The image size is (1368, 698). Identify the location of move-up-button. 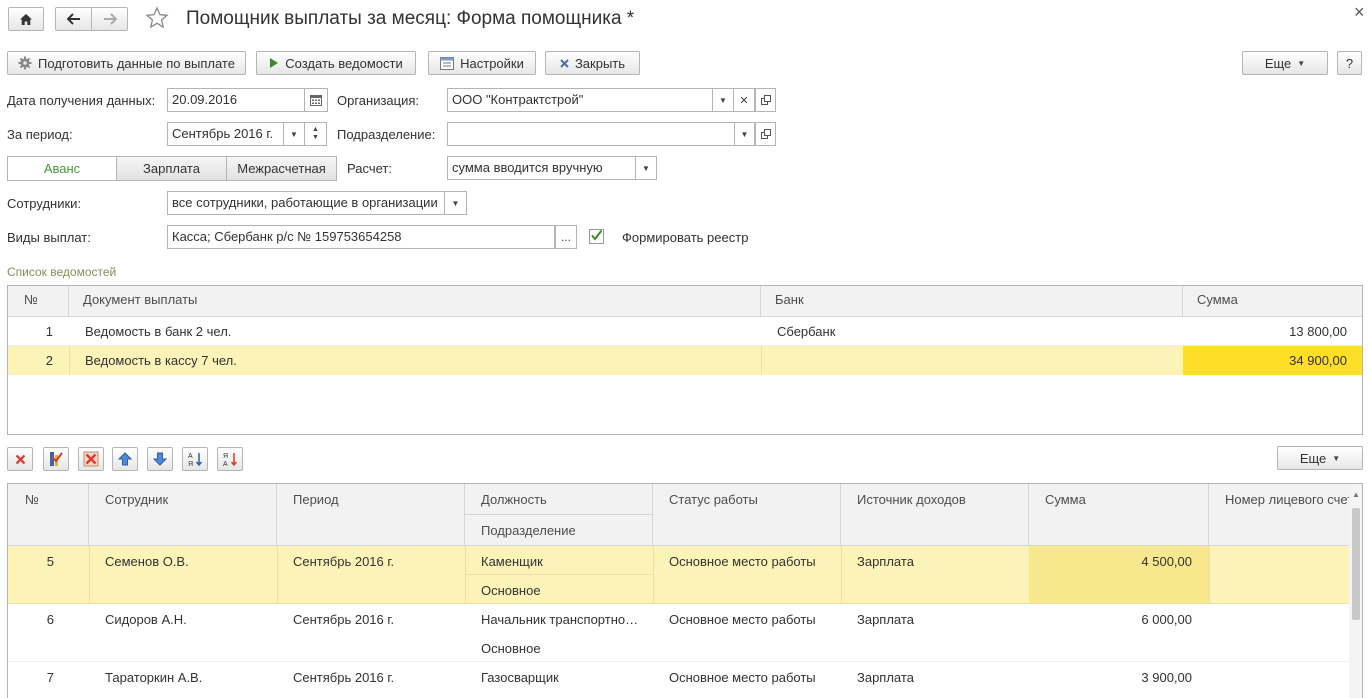
(125, 459).